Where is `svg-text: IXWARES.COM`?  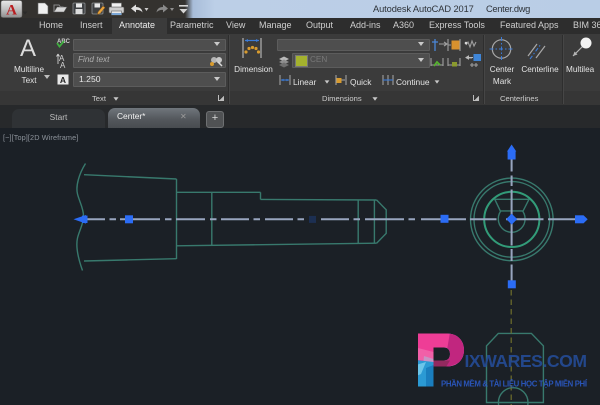
svg-text: IXWARES.COM is located at coordinates (526, 361).